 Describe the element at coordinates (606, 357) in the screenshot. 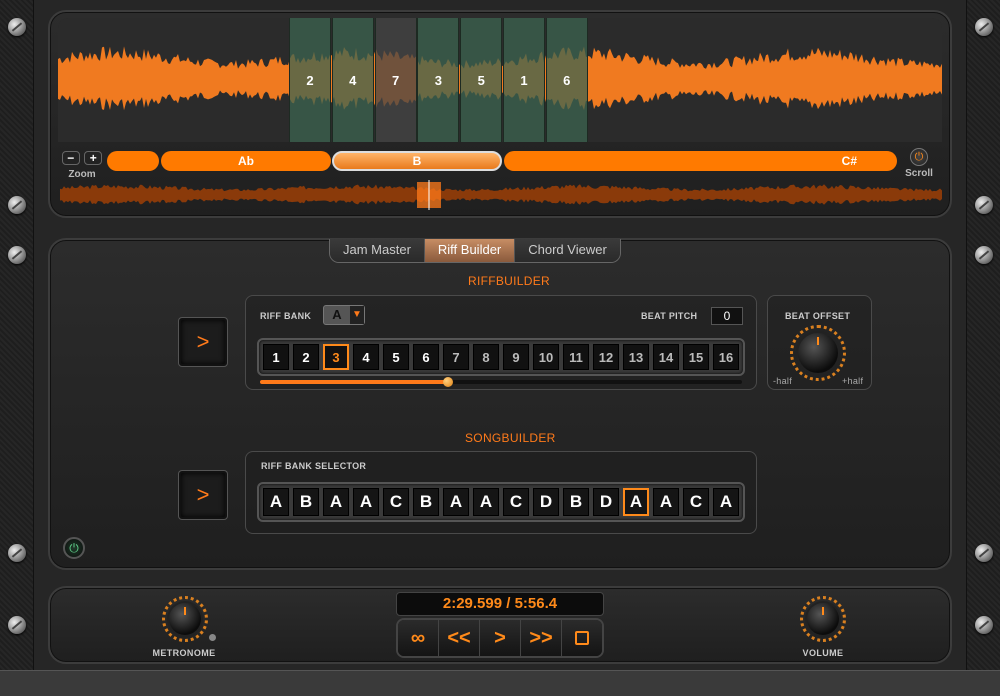

I see `riff-step-cell: 12` at that location.